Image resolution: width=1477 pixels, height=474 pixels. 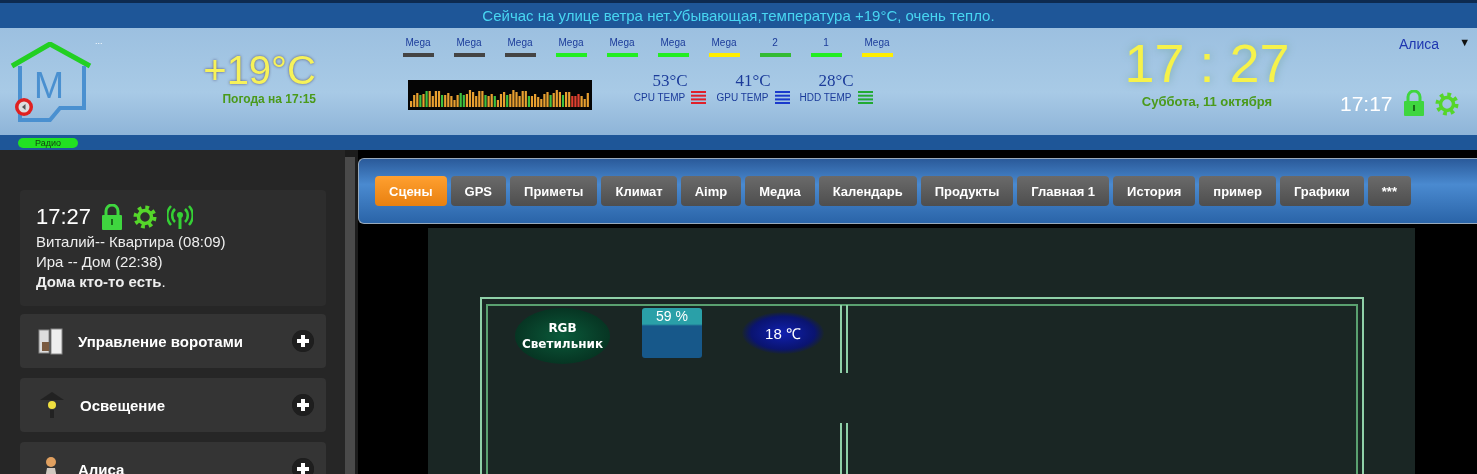 I want to click on tab: Главная 1, so click(x=1063, y=191).